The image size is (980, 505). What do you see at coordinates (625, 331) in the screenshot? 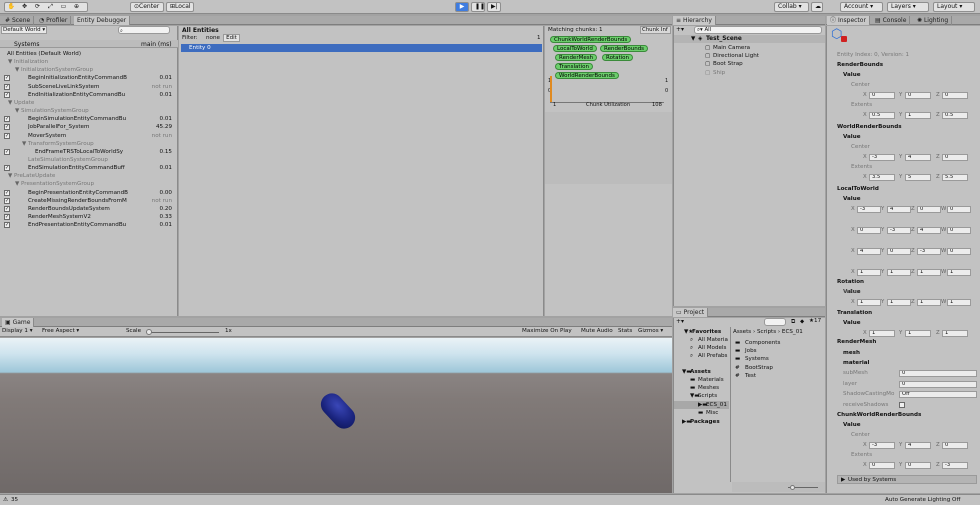
I see `stats-toggle: Stats` at bounding box center [625, 331].